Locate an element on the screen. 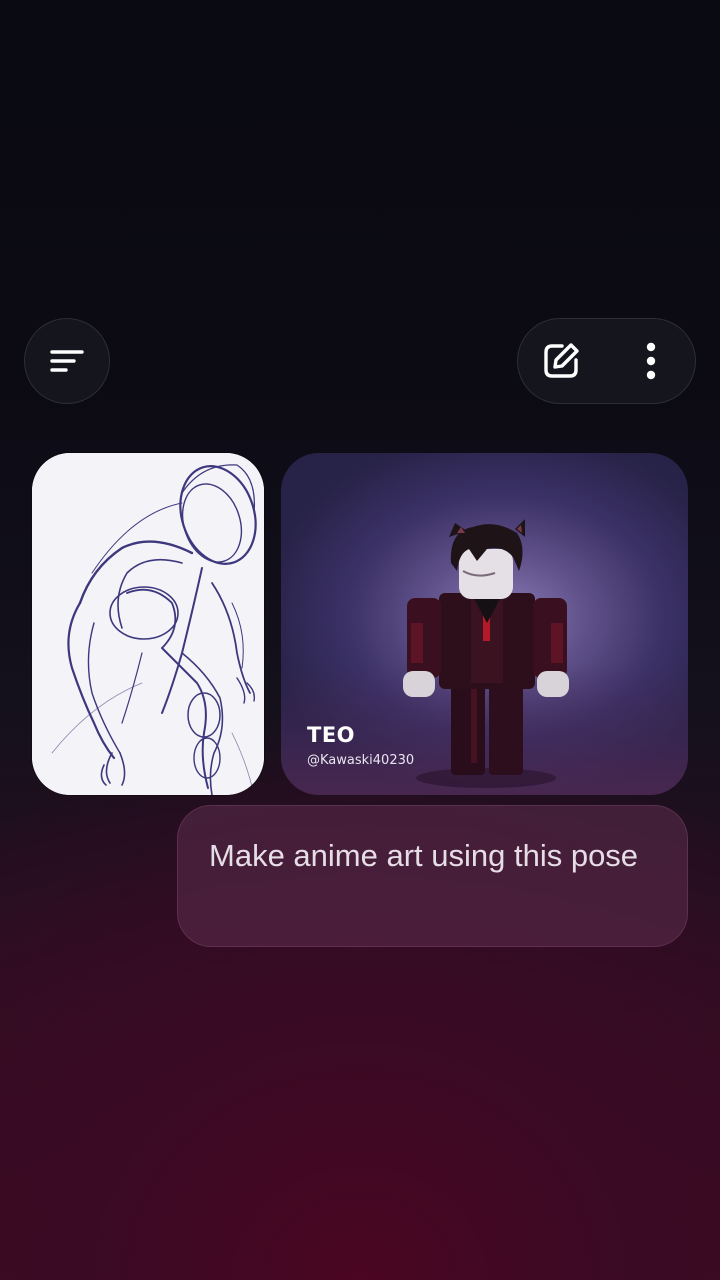 The width and height of the screenshot is (720, 1280). avatar-name: TEO is located at coordinates (331, 735).